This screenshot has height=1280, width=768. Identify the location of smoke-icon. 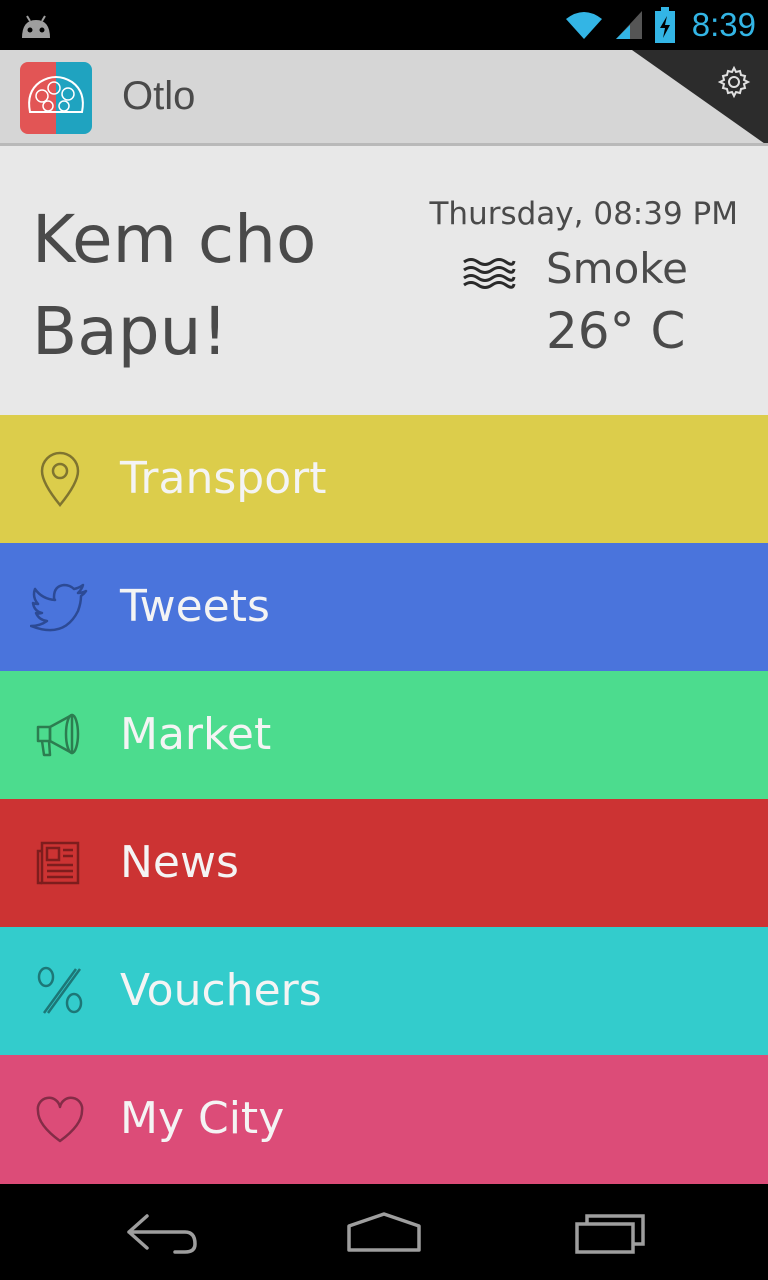
(489, 273).